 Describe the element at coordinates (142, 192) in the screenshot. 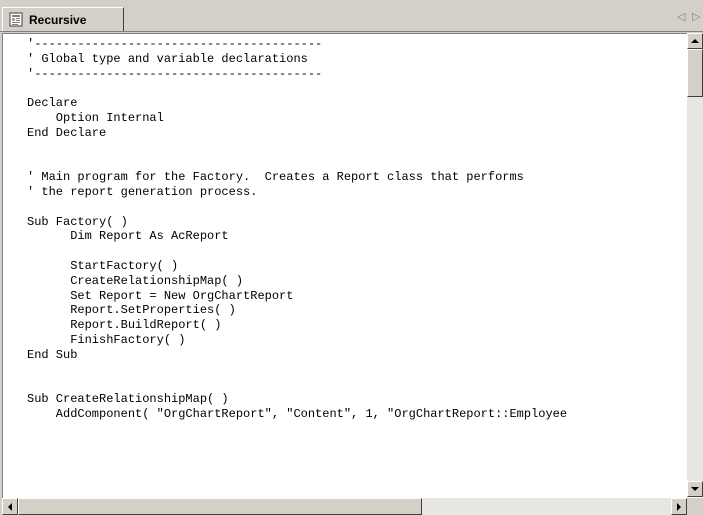

I see `code-line: ' the report generation process.` at that location.